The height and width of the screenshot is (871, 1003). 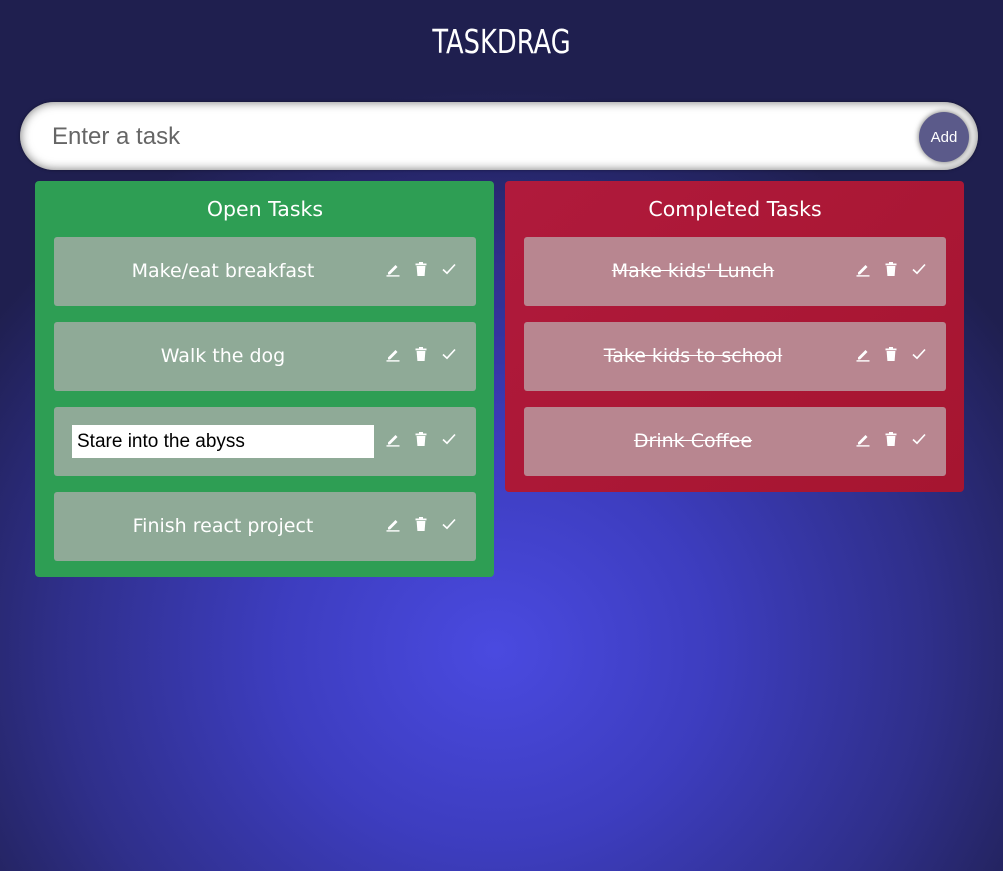 I want to click on app-title: TASKDRAG, so click(x=501, y=41).